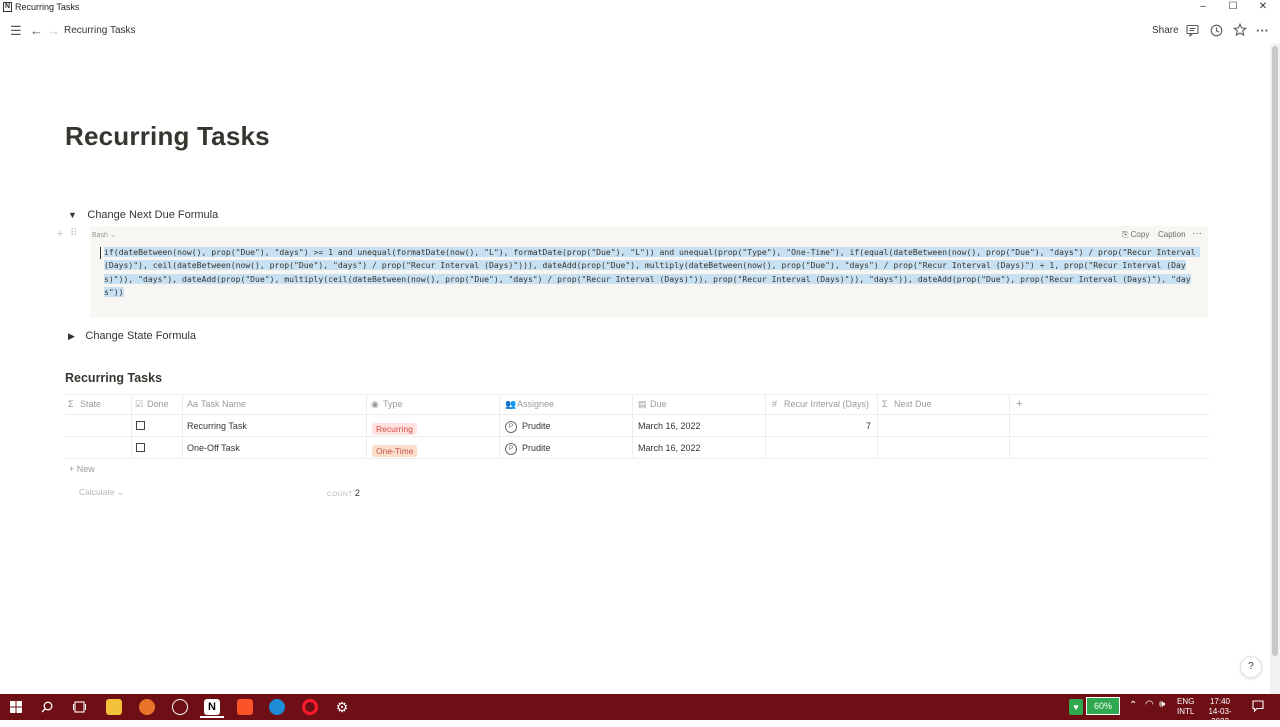 The height and width of the screenshot is (727, 1280). What do you see at coordinates (1203, 7) in the screenshot?
I see `minimize-button: –` at bounding box center [1203, 7].